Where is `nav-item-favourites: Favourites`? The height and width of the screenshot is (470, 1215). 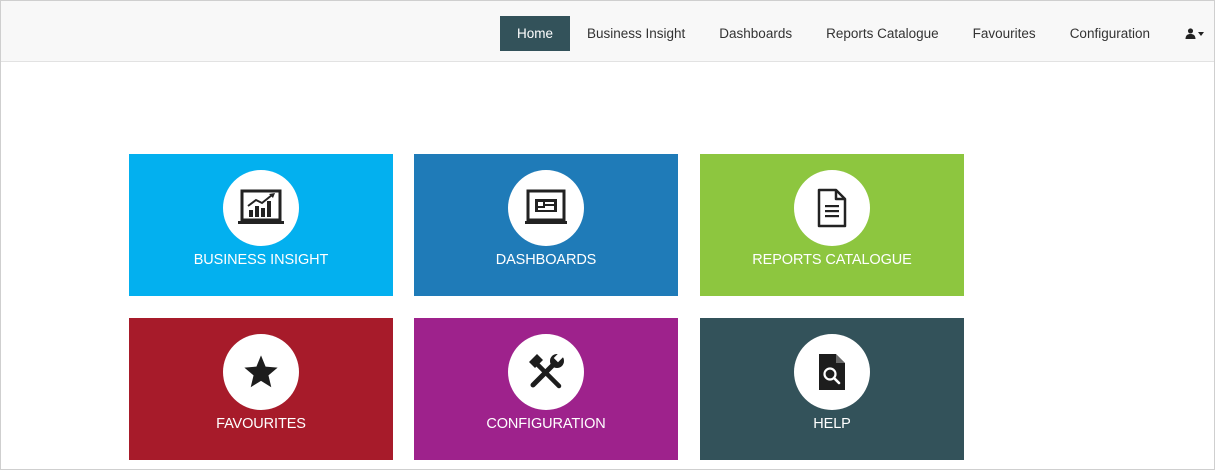
nav-item-favourites: Favourites is located at coordinates (1004, 33).